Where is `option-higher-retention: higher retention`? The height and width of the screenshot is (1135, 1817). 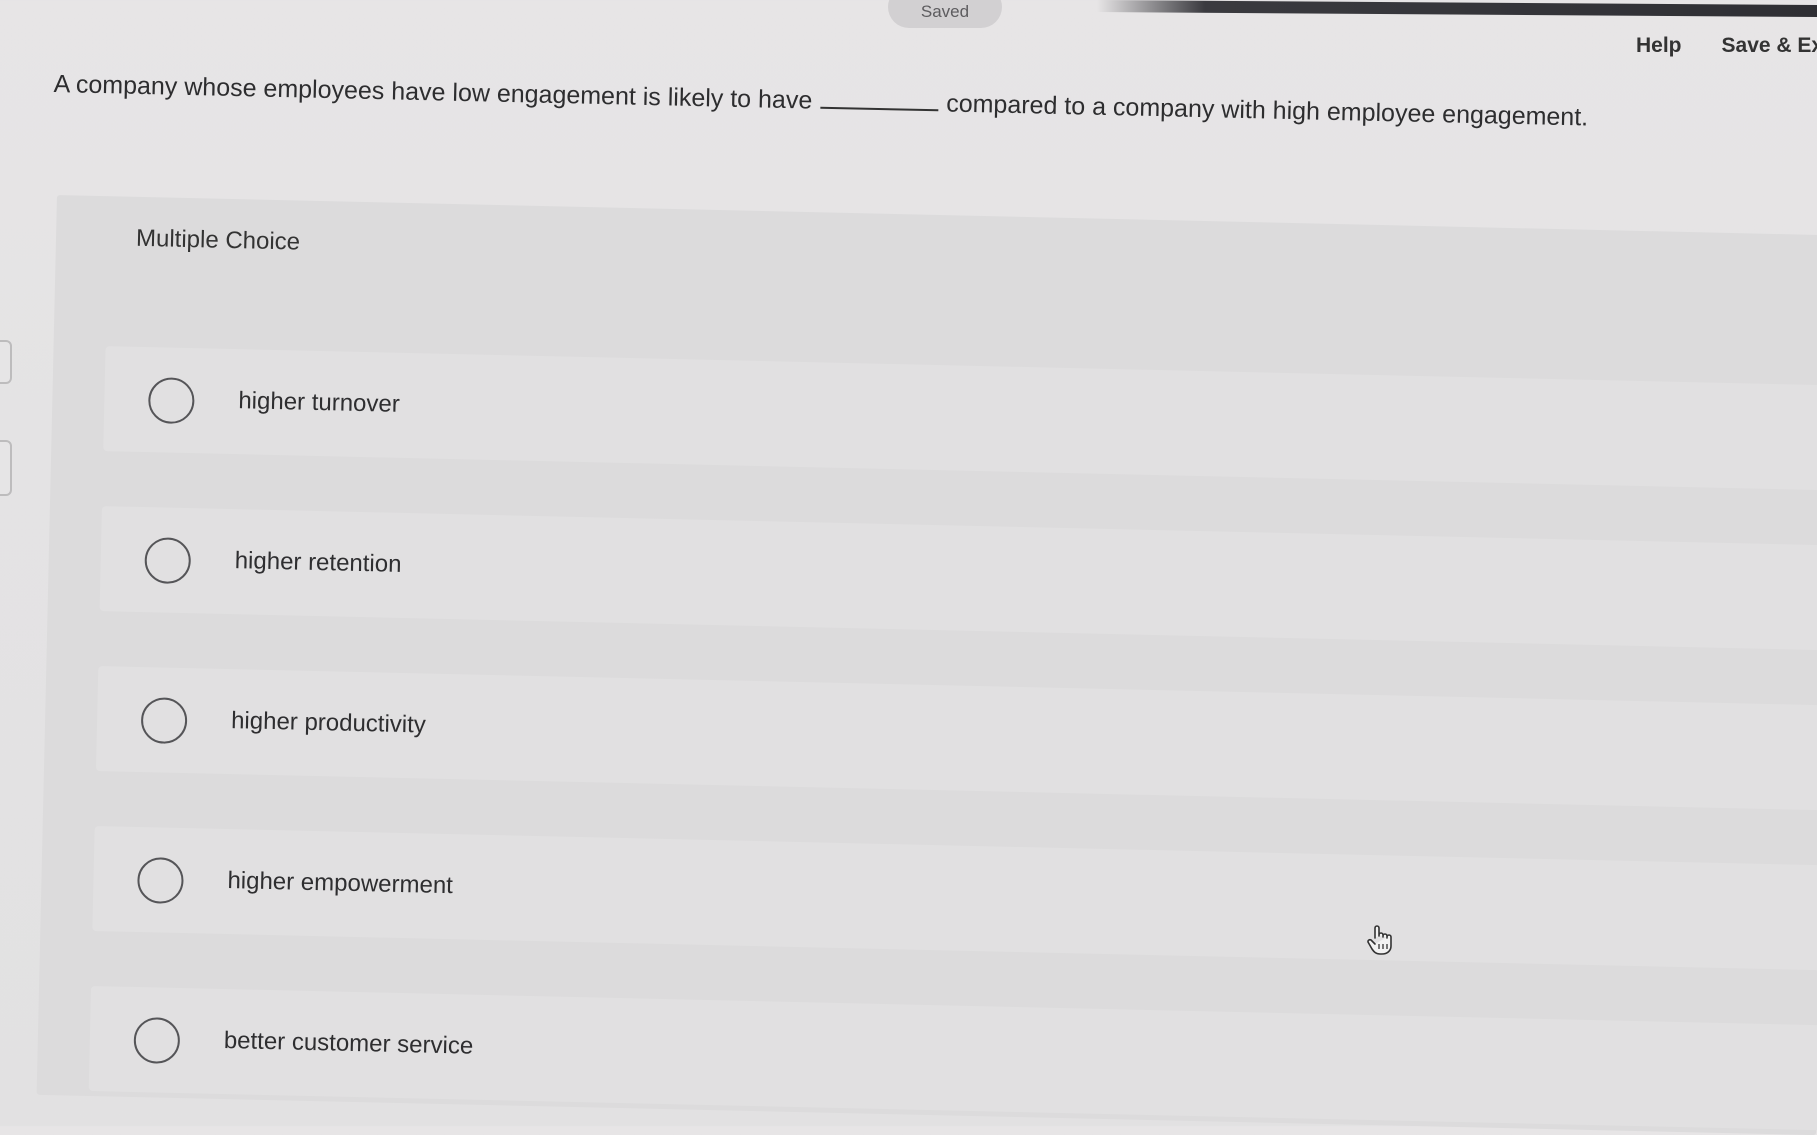 option-higher-retention: higher retention is located at coordinates (958, 578).